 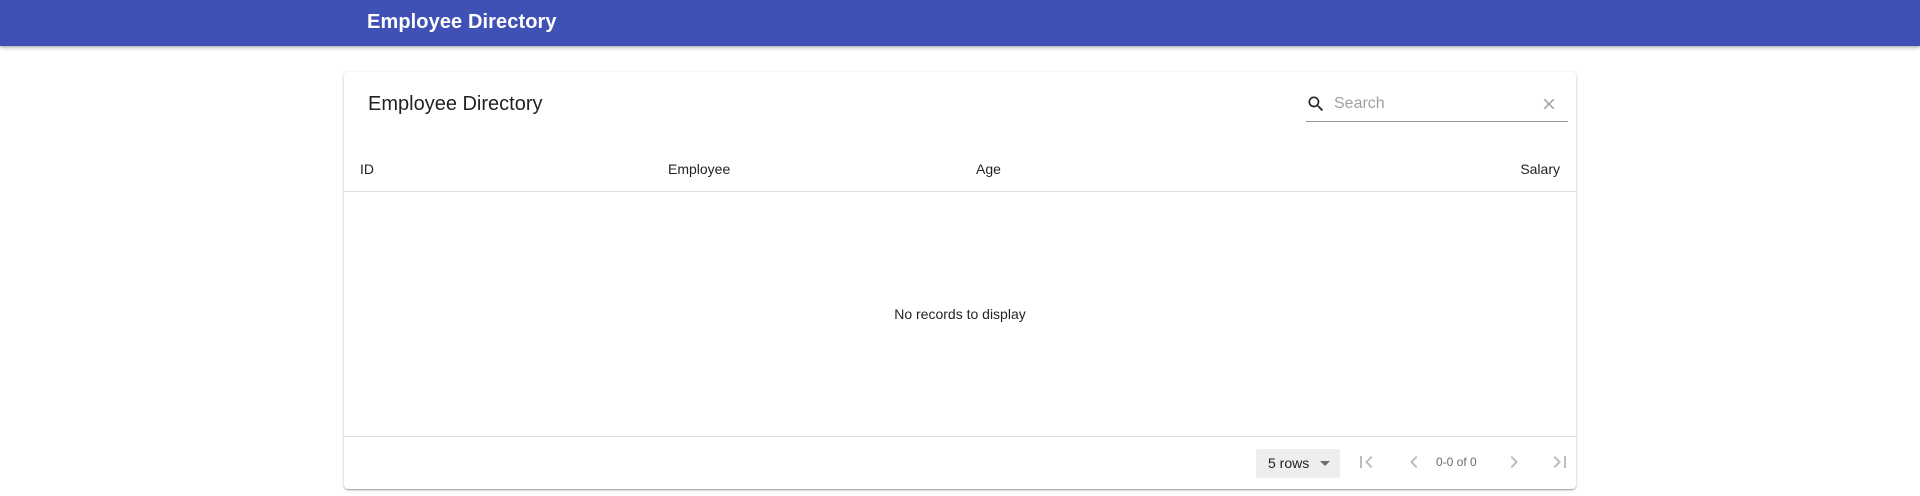 I want to click on pagination-bar: 5 rows 0-0 of 0, so click(x=960, y=463).